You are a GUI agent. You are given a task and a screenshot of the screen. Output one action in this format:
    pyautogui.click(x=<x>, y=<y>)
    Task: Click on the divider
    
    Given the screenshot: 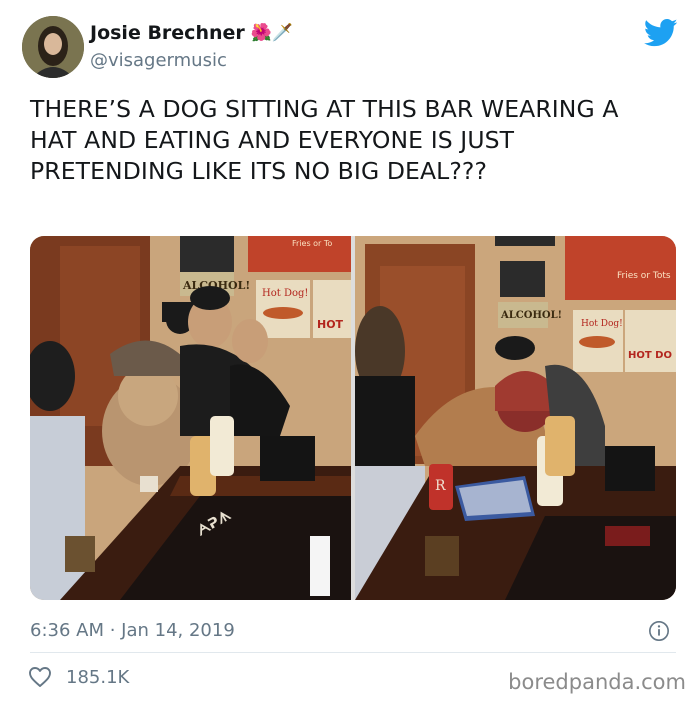 What is the action you would take?
    pyautogui.click(x=353, y=652)
    